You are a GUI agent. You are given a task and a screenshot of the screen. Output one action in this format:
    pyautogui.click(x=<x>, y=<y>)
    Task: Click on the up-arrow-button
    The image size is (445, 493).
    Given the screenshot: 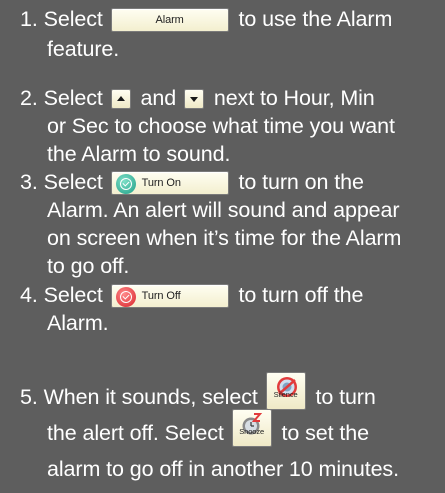 What is the action you would take?
    pyautogui.click(x=120, y=99)
    